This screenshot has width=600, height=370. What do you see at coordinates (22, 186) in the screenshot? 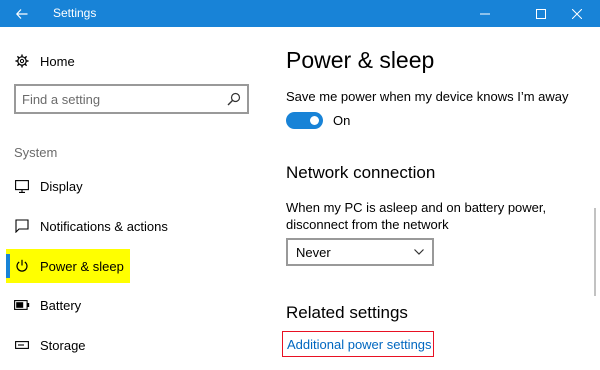
I see `monitor-icon` at bounding box center [22, 186].